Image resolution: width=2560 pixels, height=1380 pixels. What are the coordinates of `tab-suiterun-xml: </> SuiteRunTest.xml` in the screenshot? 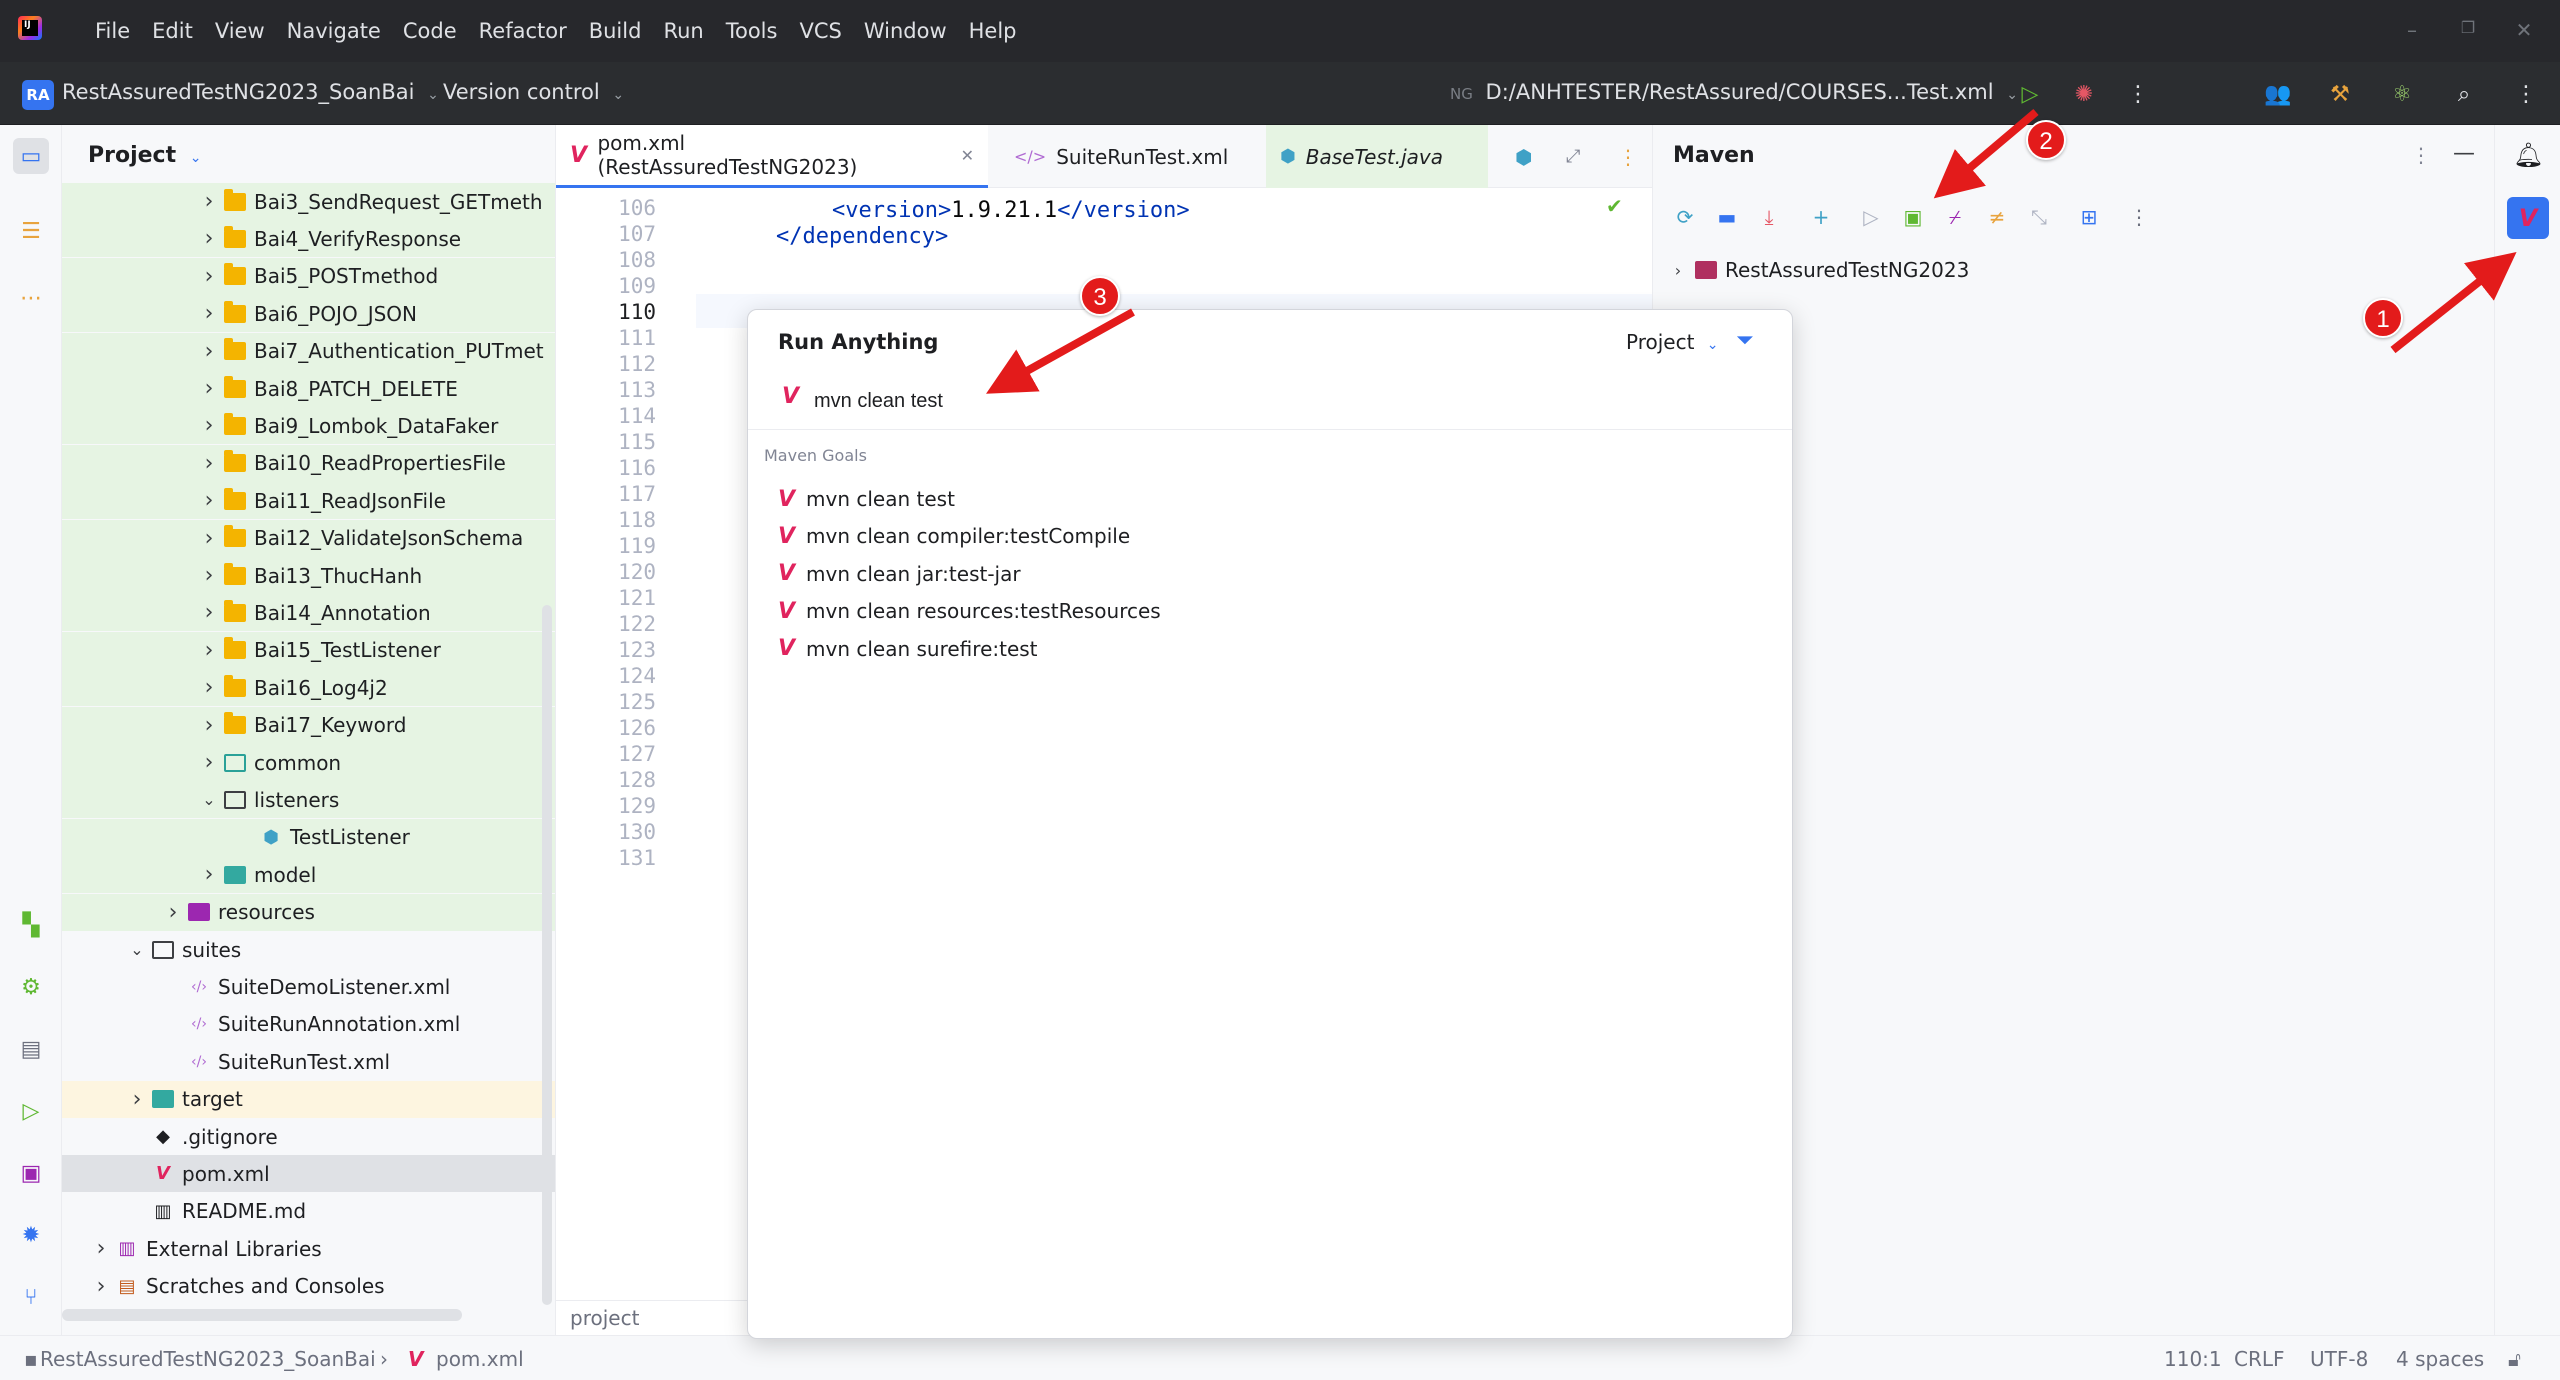 It's located at (1132, 156).